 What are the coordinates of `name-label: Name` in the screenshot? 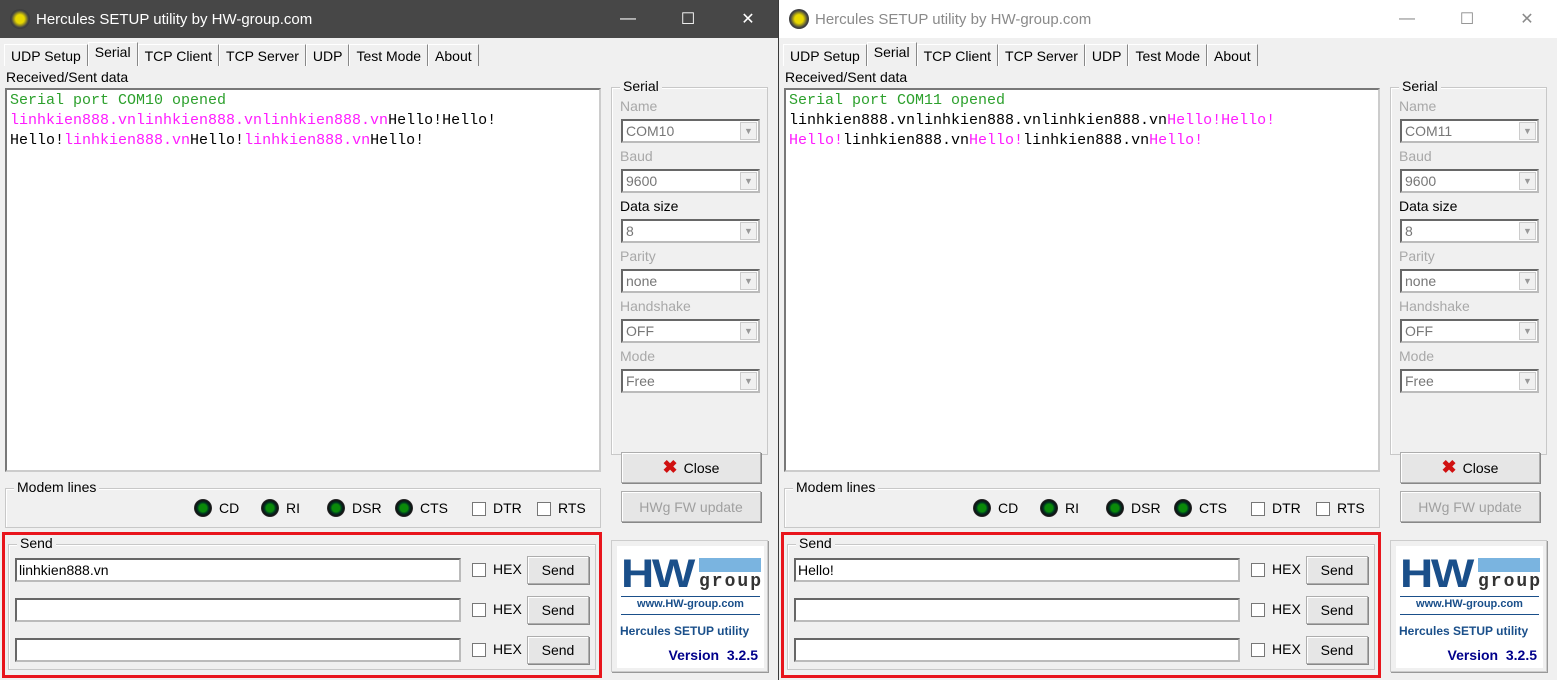 It's located at (1418, 106).